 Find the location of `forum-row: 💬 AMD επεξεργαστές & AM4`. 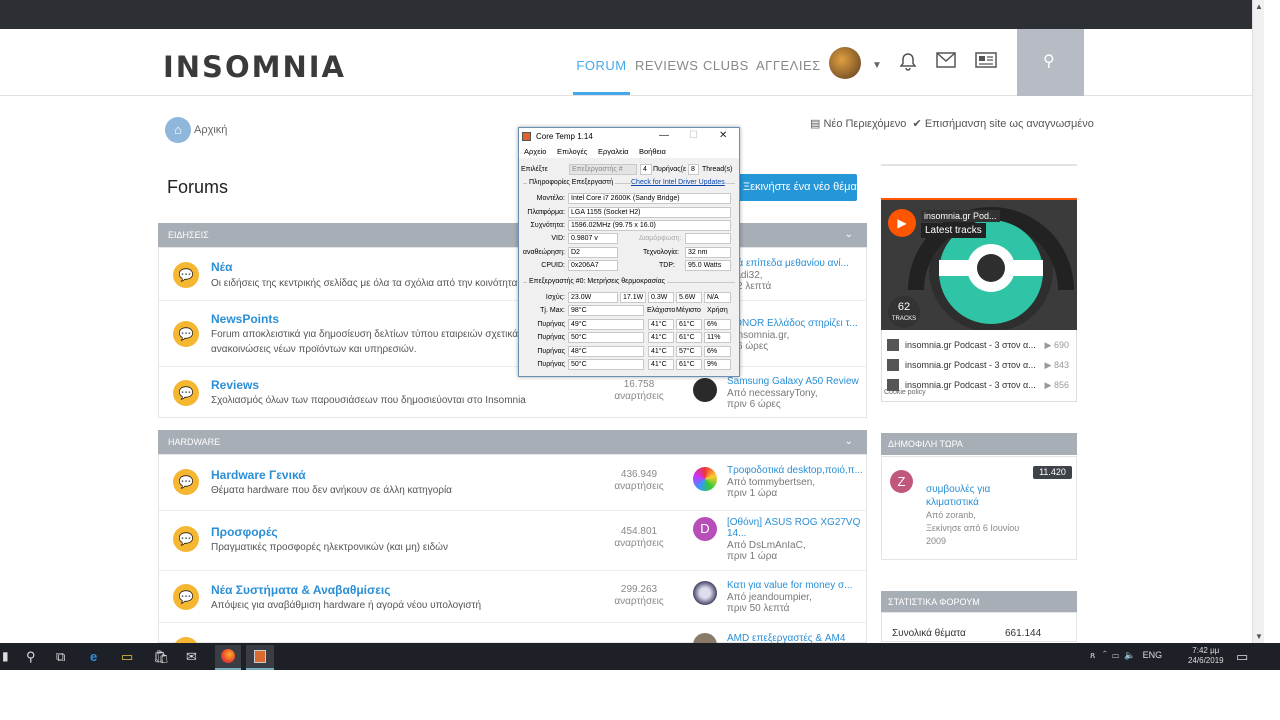

forum-row: 💬 AMD επεξεργαστές & AM4 is located at coordinates (512, 643).